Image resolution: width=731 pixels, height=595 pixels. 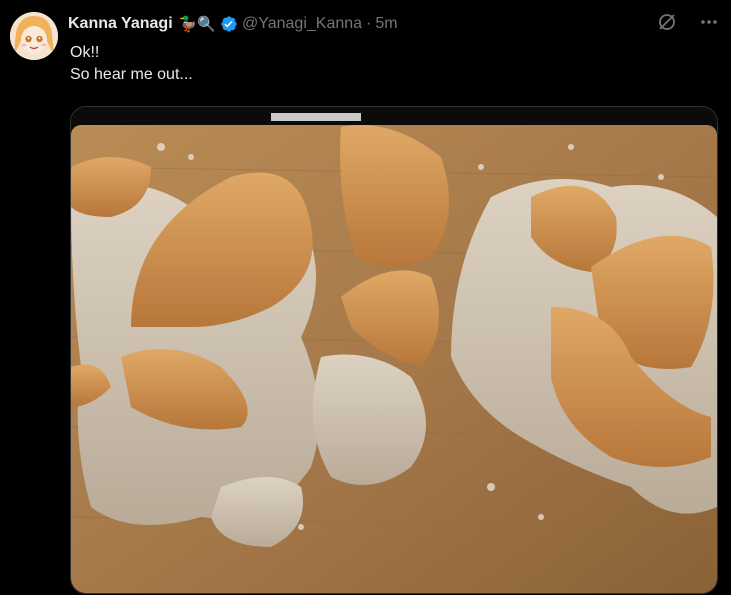 What do you see at coordinates (688, 24) in the screenshot?
I see `header-actions` at bounding box center [688, 24].